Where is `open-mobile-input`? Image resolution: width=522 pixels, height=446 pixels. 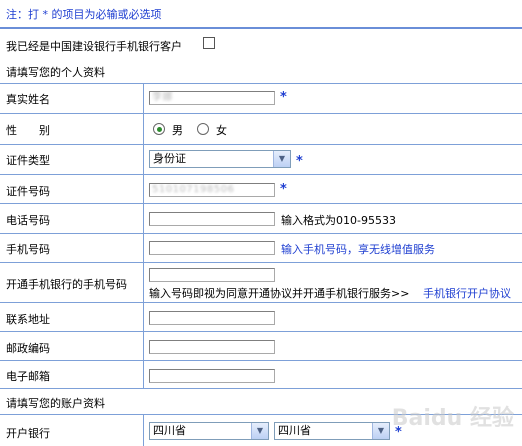 open-mobile-input is located at coordinates (212, 275).